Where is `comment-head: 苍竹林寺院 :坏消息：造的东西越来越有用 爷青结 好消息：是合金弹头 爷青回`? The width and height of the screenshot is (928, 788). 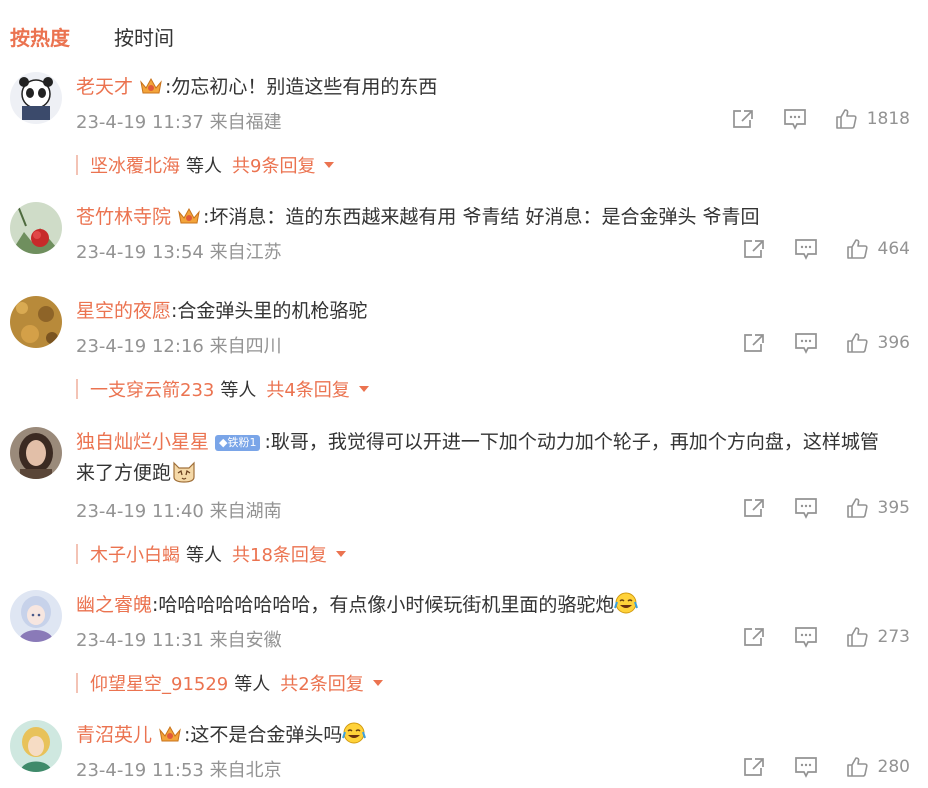
comment-head: 苍竹林寺院 :坏消息：造的东西越来越有用 爷青结 好消息：是合金弹头 爷青回 is located at coordinates (493, 219).